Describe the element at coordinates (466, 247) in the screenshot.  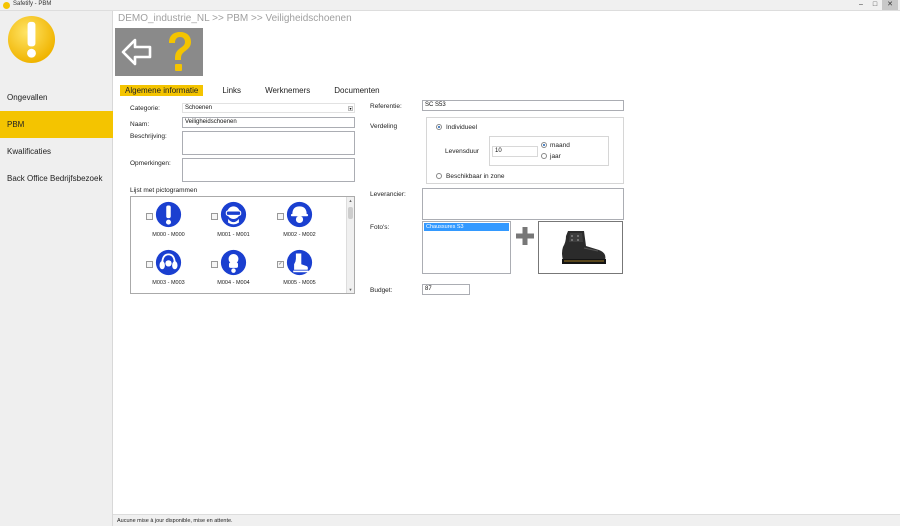
I see `photo-list: Chaussures S3` at that location.